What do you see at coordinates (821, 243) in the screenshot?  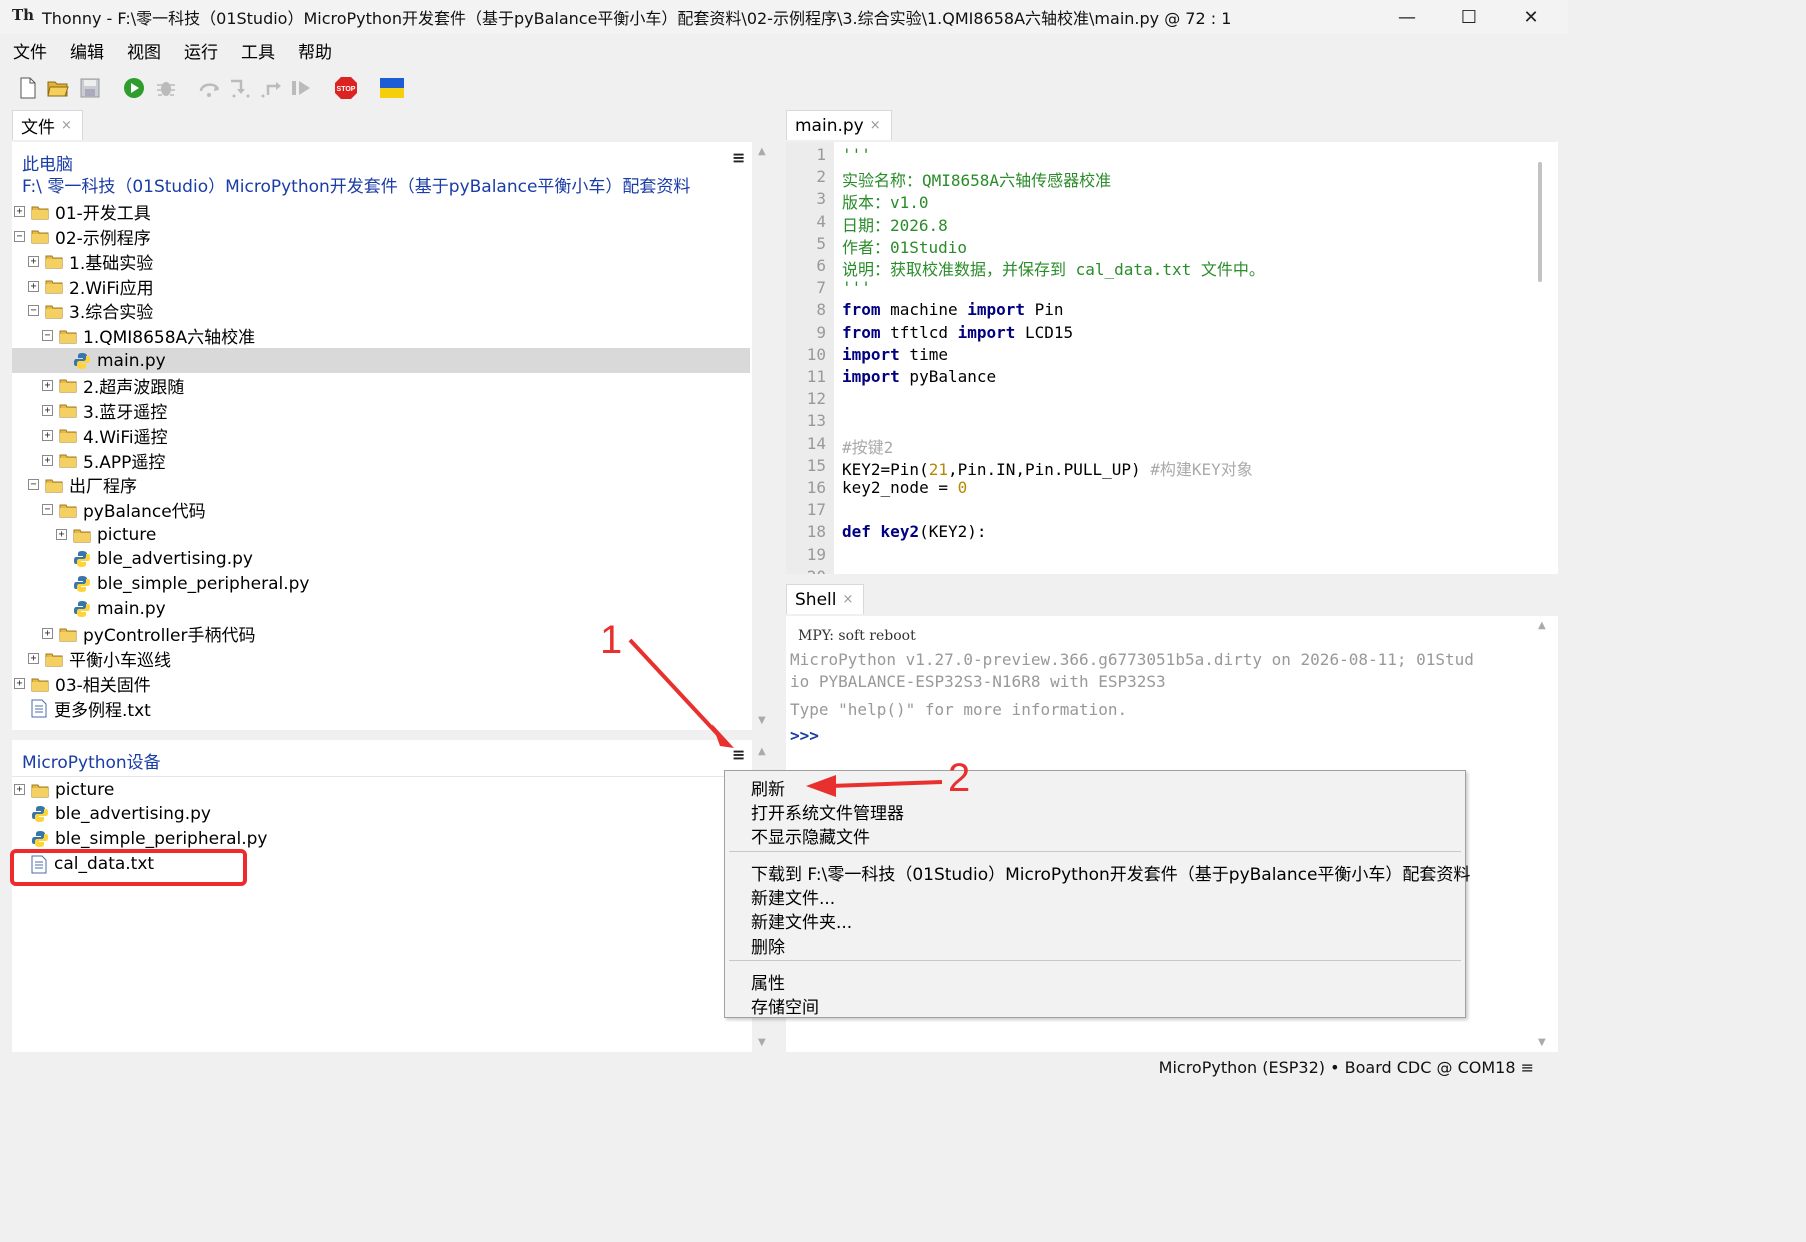 I see `line-number: 5` at bounding box center [821, 243].